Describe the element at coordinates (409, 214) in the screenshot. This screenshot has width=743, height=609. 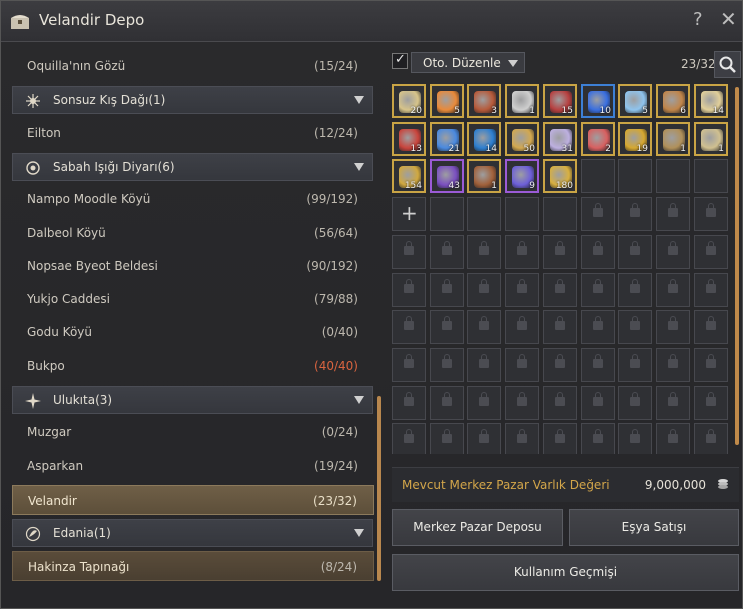
I see `expand-slot: +` at that location.